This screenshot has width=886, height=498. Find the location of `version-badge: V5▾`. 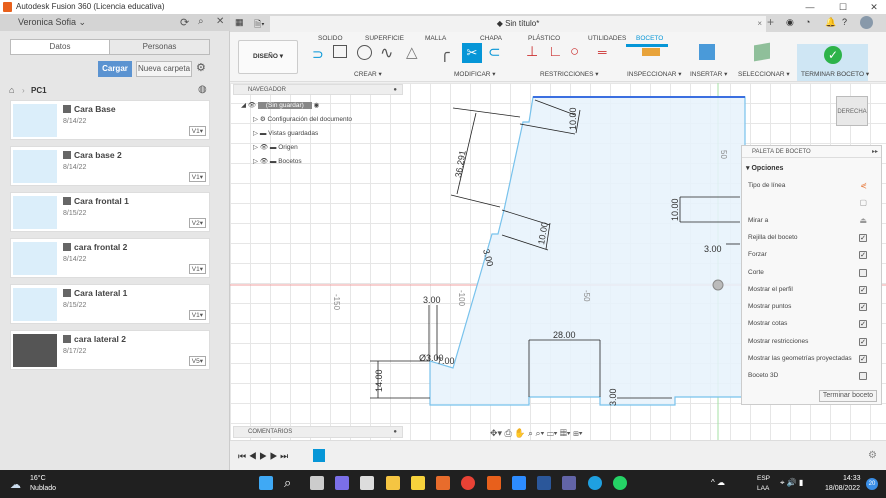

version-badge: V5▾ is located at coordinates (197, 361).